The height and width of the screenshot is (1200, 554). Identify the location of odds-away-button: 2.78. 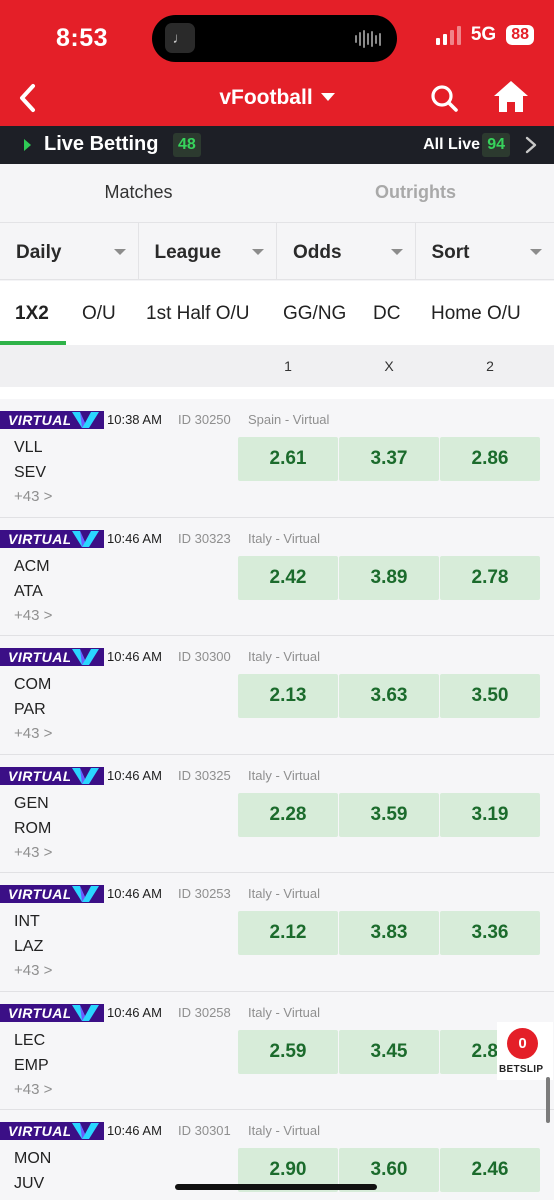
(490, 577).